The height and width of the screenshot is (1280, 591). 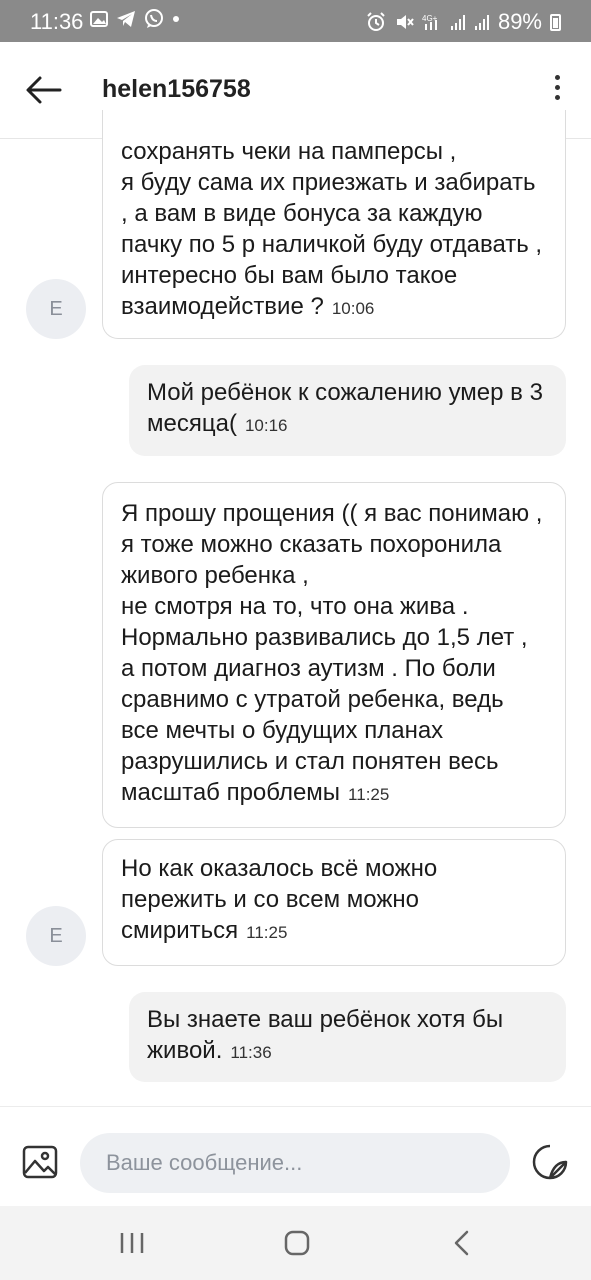 I want to click on alarm-icon, so click(x=376, y=21).